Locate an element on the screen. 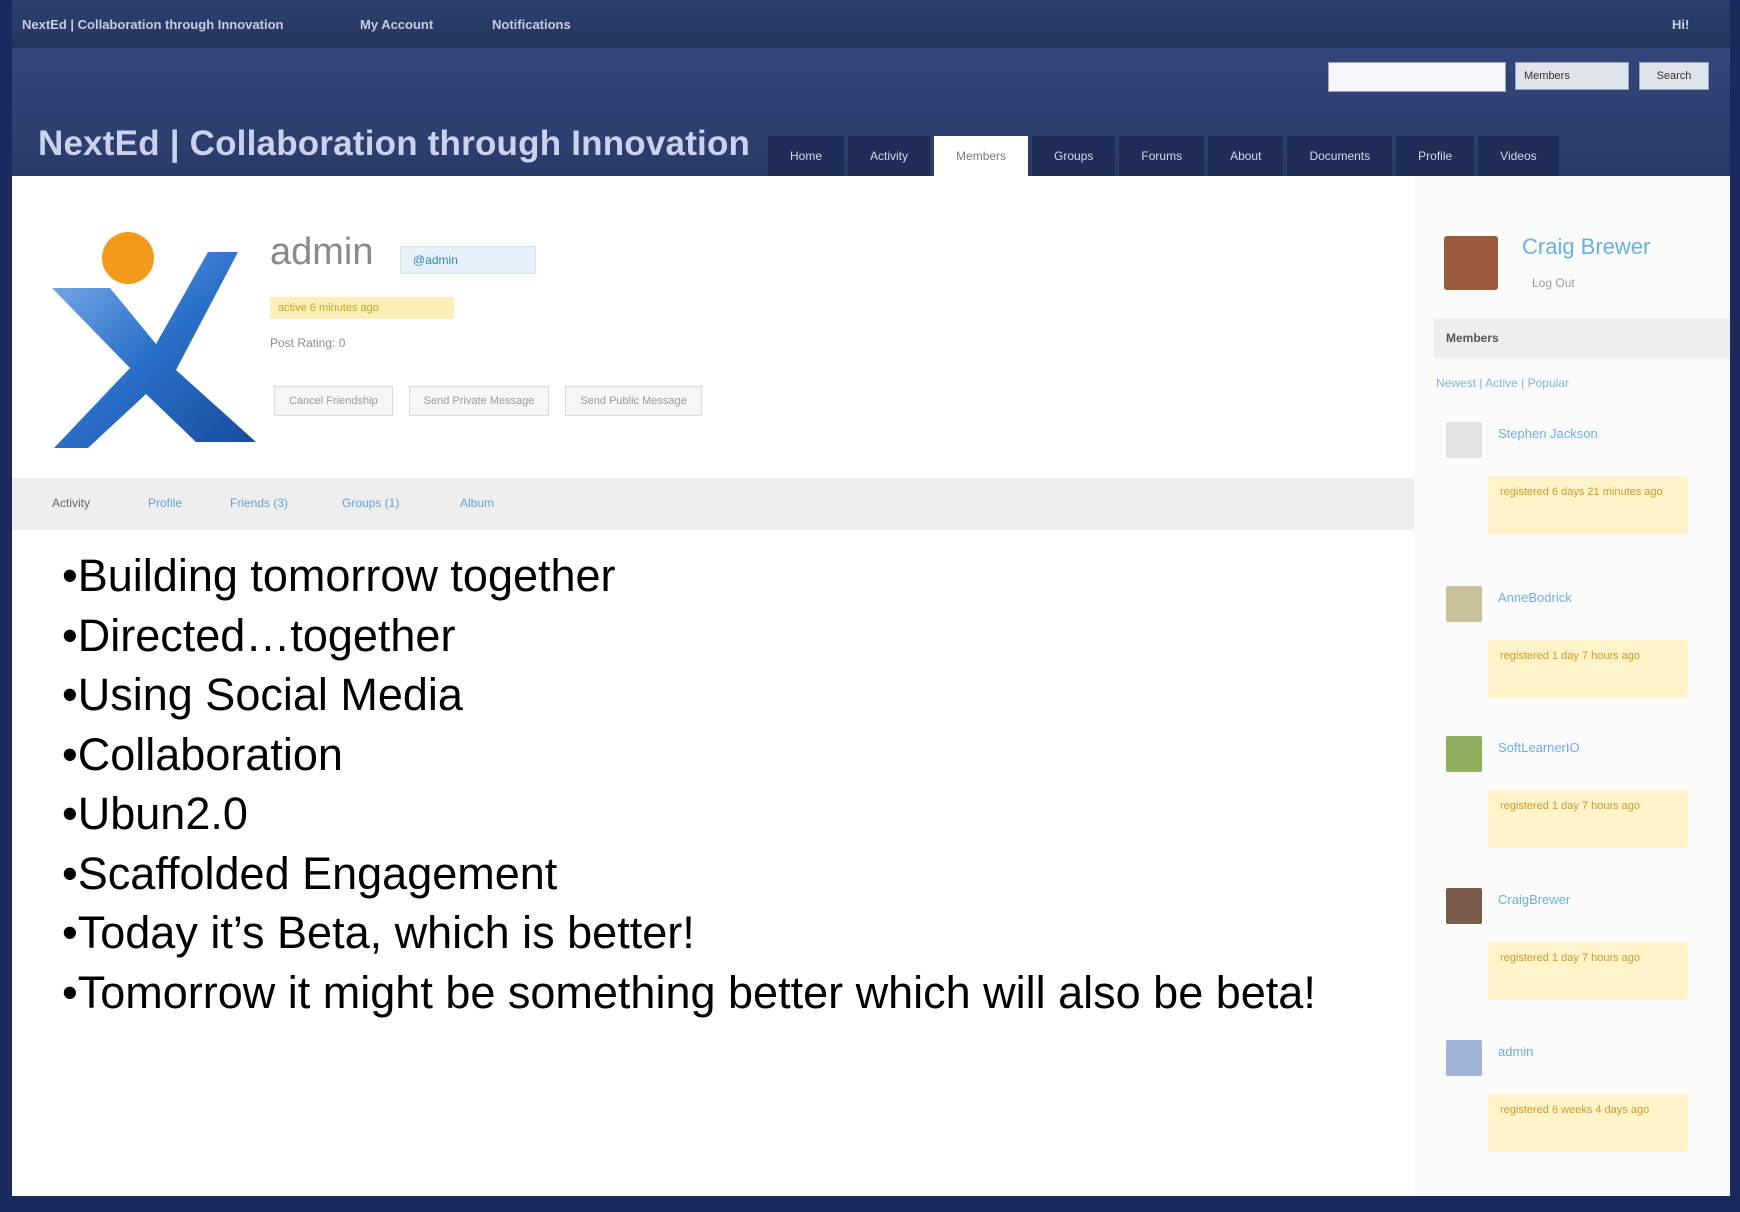 Image resolution: width=1740 pixels, height=1212 pixels. member-item: admin registered 6 weeks 4 days ago is located at coordinates (1583, 1105).